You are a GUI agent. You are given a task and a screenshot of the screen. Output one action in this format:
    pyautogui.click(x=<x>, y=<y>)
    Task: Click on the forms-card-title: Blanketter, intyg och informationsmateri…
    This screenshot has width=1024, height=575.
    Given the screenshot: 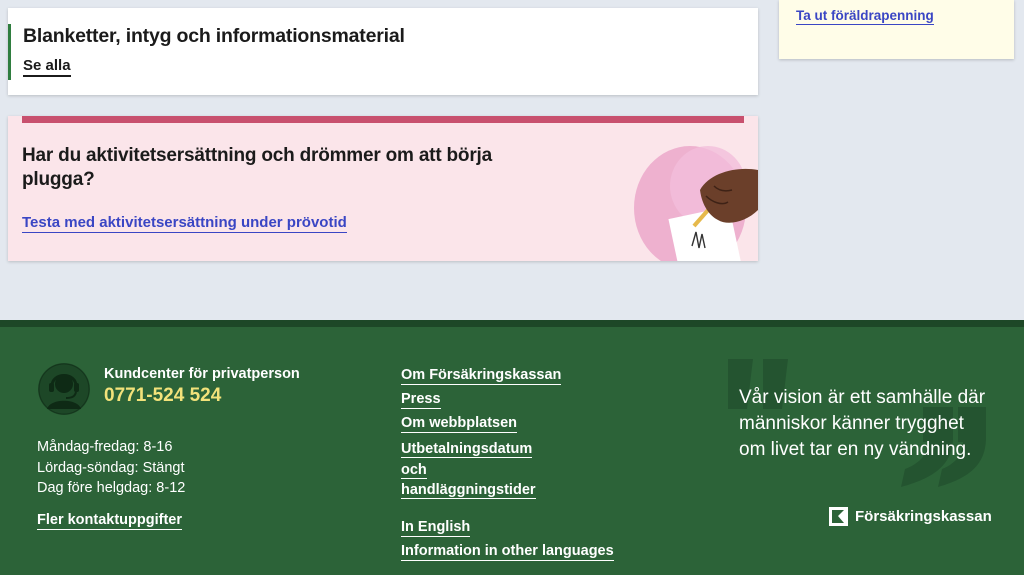 What is the action you would take?
    pyautogui.click(x=214, y=36)
    